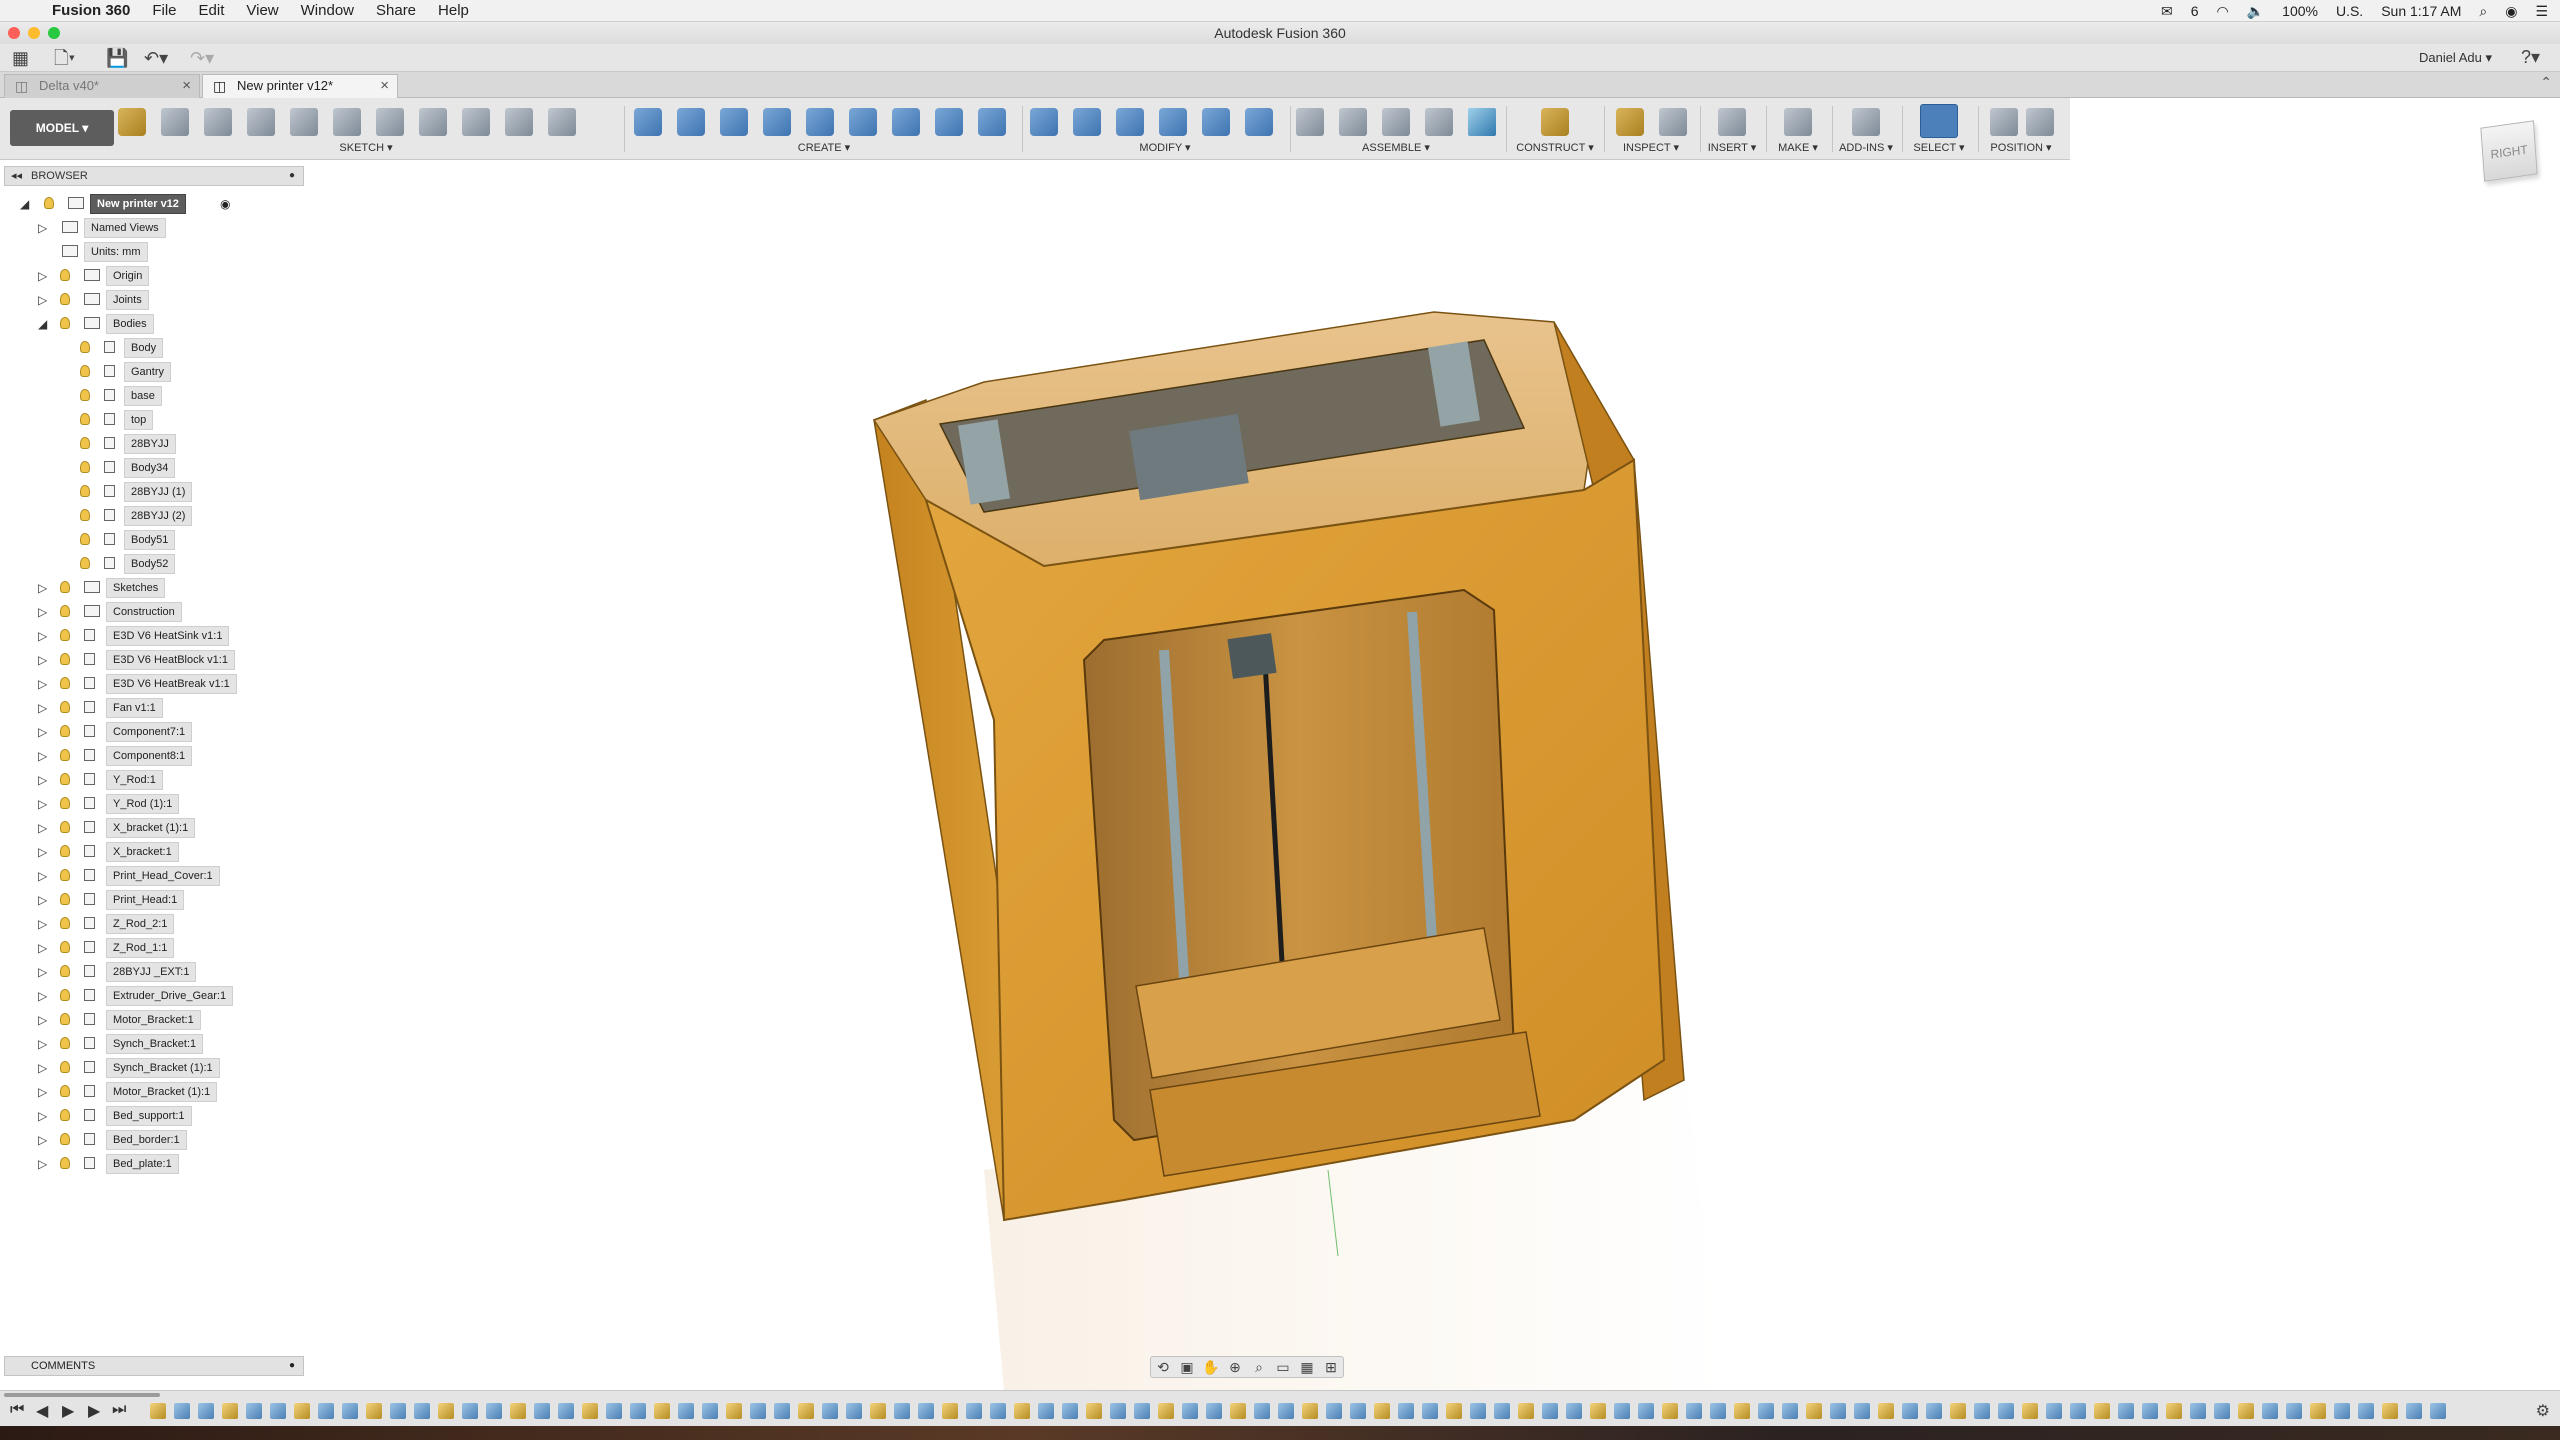 The width and height of the screenshot is (2560, 1440). I want to click on siri-icon: ◉, so click(2511, 11).